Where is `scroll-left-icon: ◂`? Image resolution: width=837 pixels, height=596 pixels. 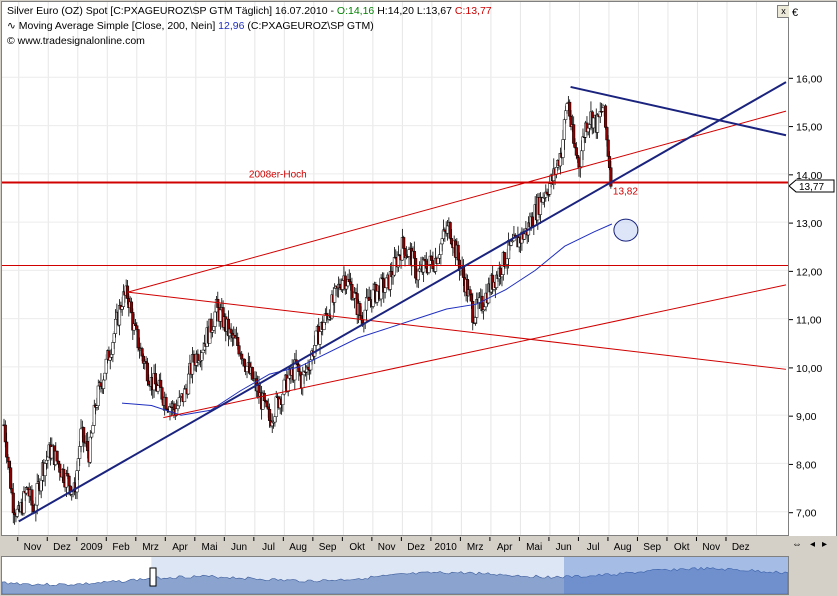
scroll-left-icon: ◂ is located at coordinates (812, 544).